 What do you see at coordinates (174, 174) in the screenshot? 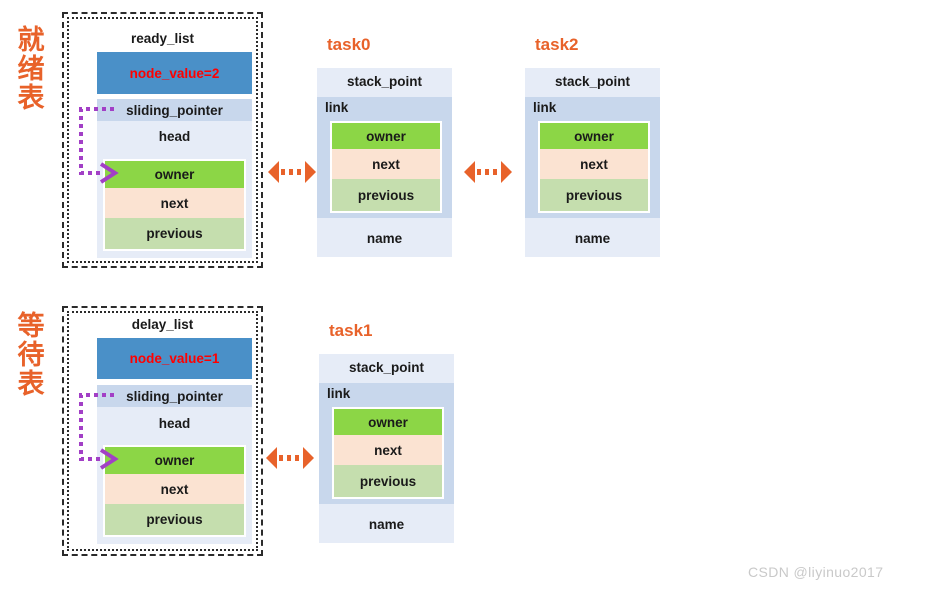
I see `ready-list-field-owner: owner` at bounding box center [174, 174].